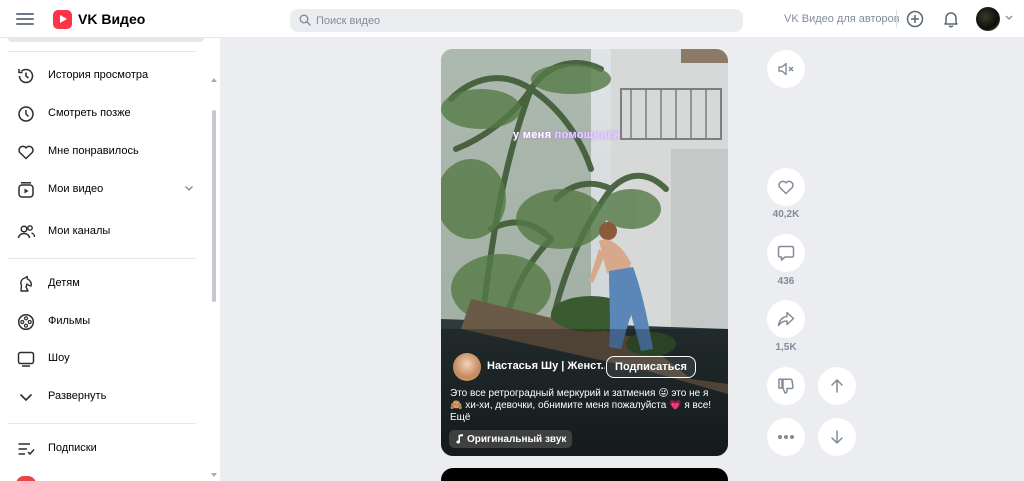  I want to click on thumbs-down-icon, so click(786, 386).